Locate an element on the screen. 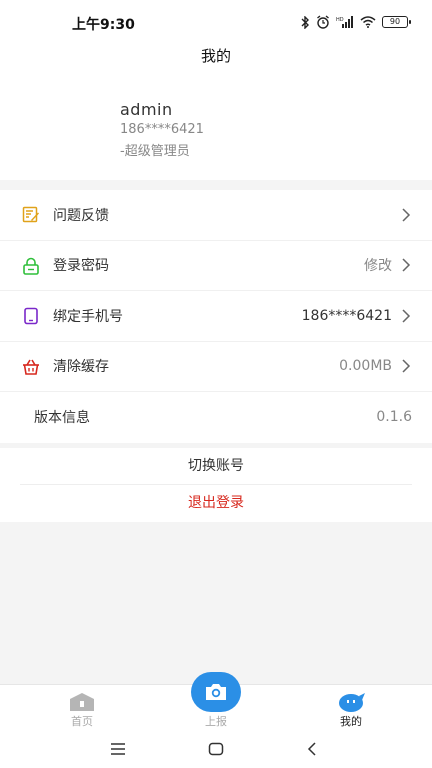  camera-icon is located at coordinates (216, 692).